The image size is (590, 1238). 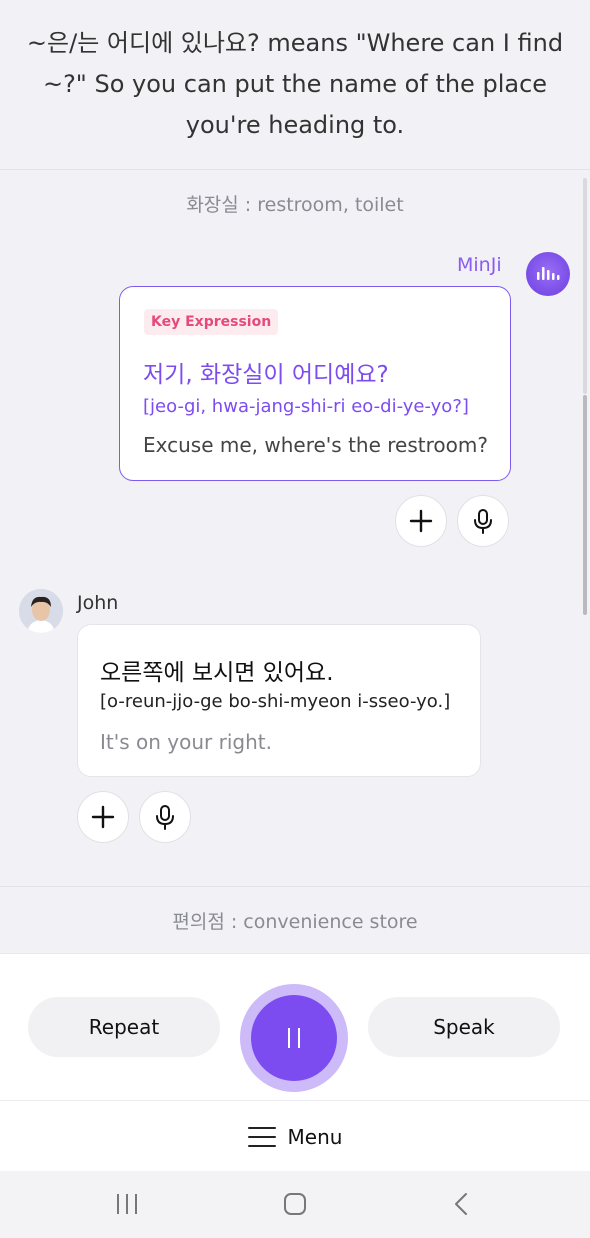 I want to click on john-avatar, so click(x=41, y=611).